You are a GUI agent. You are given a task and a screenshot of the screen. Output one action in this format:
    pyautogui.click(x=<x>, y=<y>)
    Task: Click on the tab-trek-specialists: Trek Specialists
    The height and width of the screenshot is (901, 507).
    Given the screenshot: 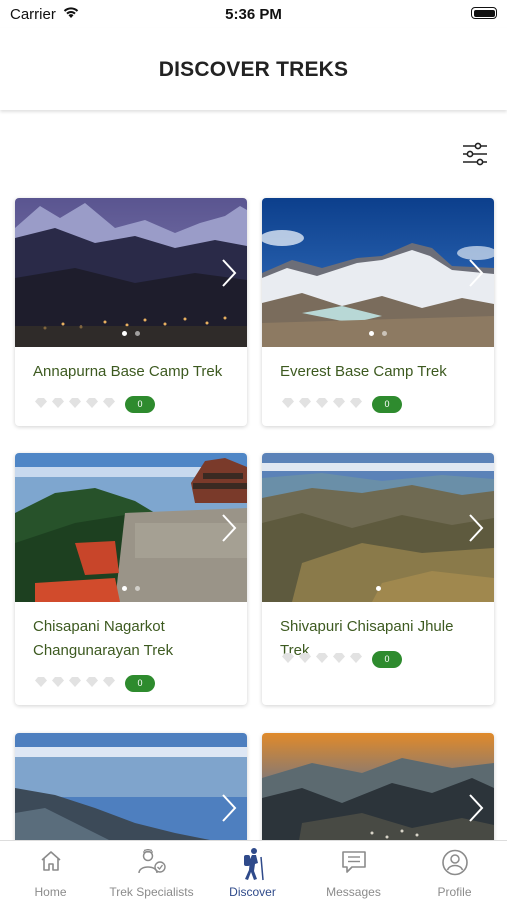 What is the action you would take?
    pyautogui.click(x=151, y=871)
    